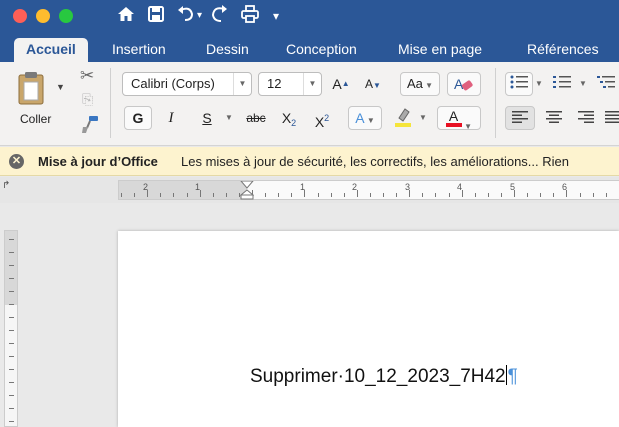 The width and height of the screenshot is (619, 427). Describe the element at coordinates (220, 17) in the screenshot. I see `redo-icon` at that location.